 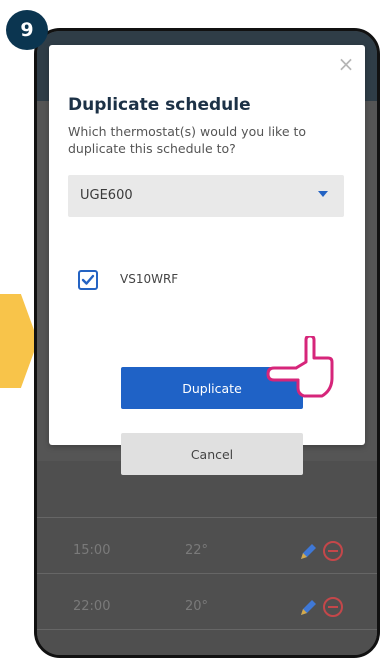 What do you see at coordinates (92, 550) in the screenshot?
I see `schedule-time: 15:00` at bounding box center [92, 550].